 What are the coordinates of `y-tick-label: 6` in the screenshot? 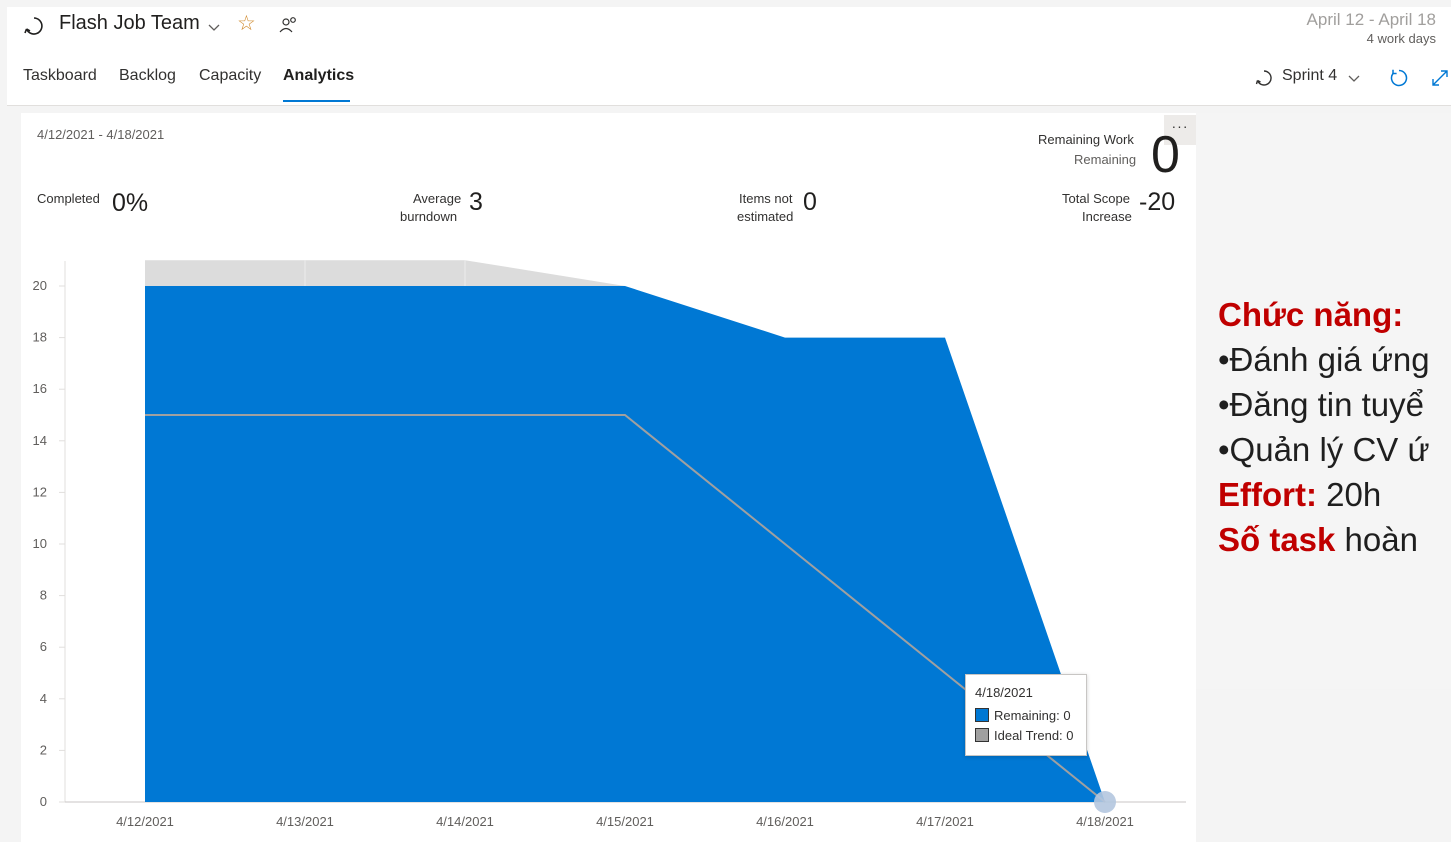 It's located at (43, 646).